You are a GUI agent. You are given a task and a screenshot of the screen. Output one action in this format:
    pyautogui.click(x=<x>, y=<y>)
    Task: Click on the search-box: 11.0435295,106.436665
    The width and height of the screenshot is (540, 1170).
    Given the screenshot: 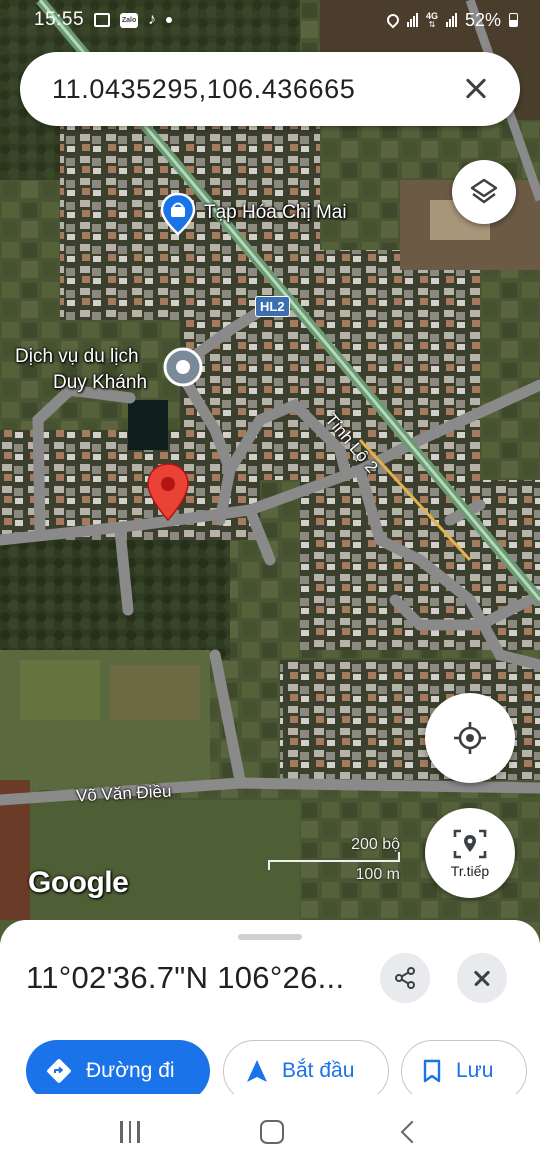 What is the action you would take?
    pyautogui.click(x=270, y=89)
    